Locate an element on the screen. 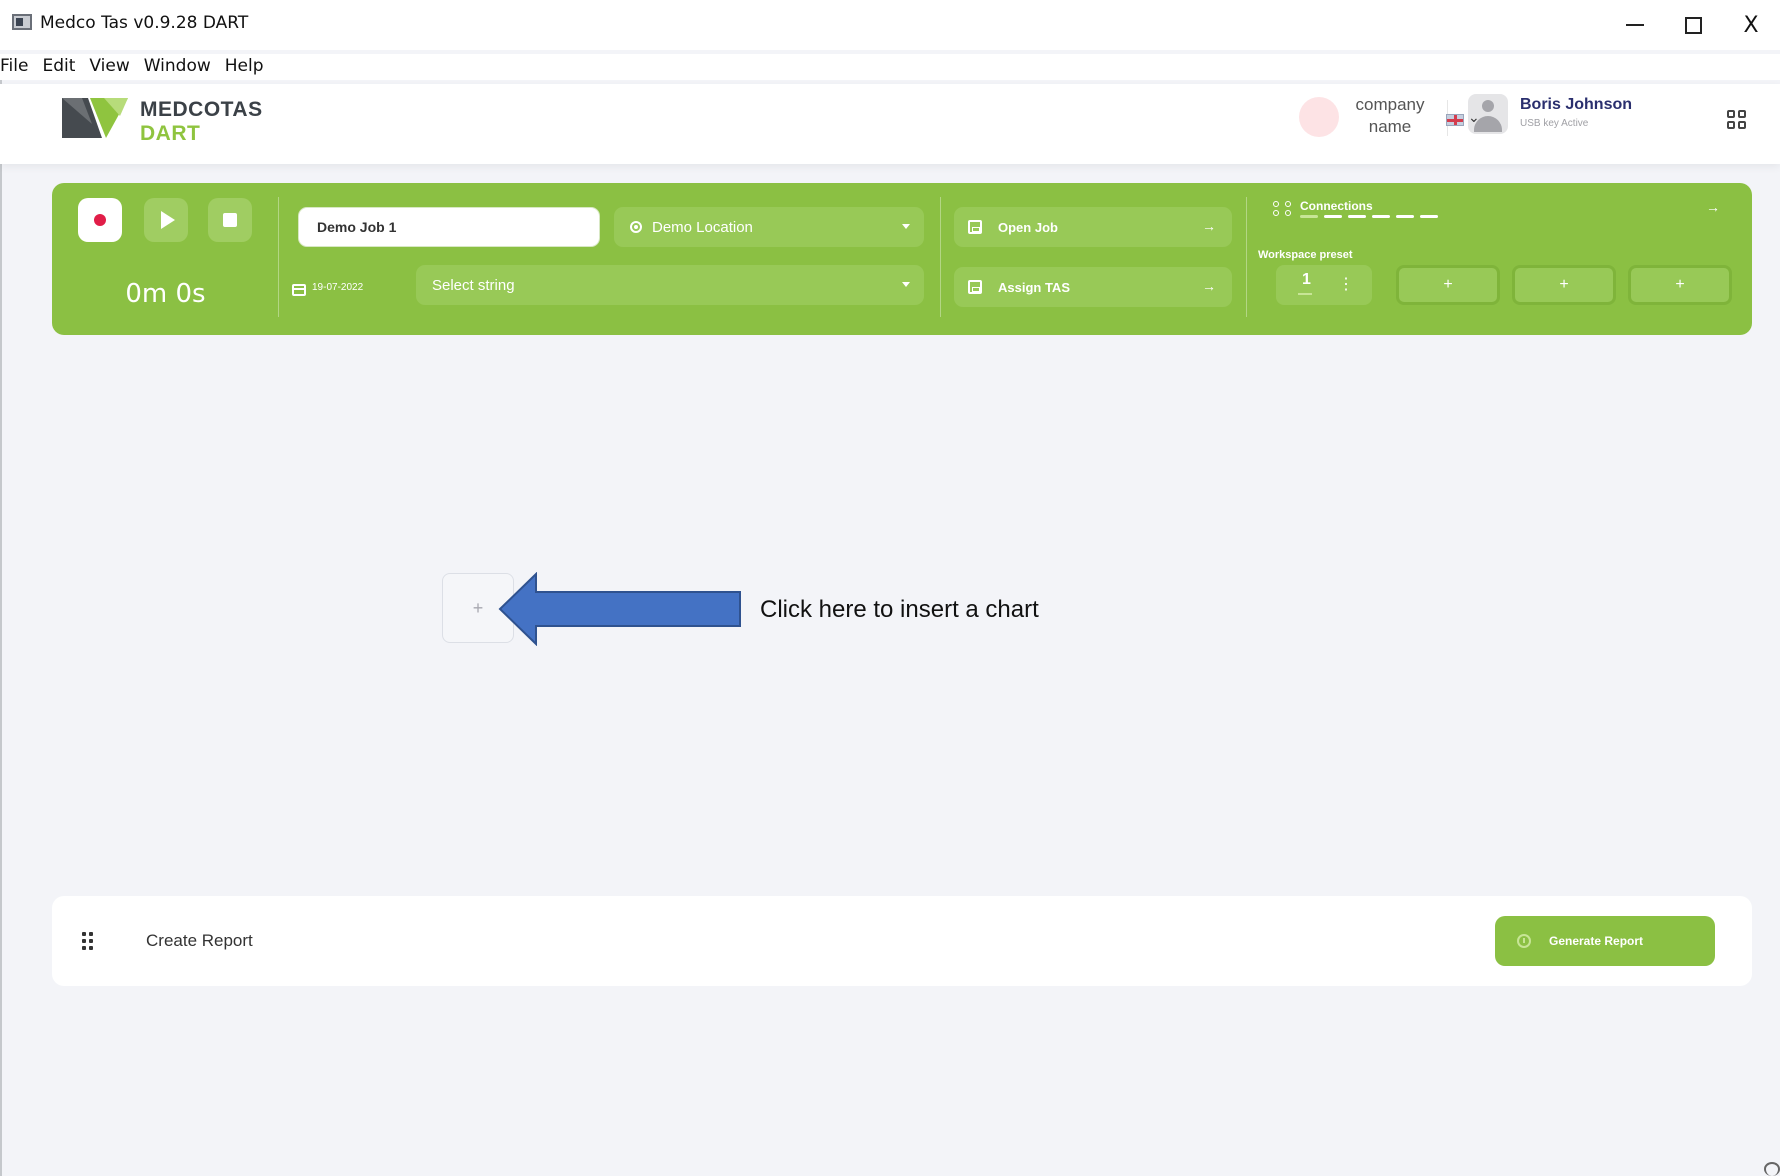 The width and height of the screenshot is (1780, 1176). record-button is located at coordinates (100, 220).